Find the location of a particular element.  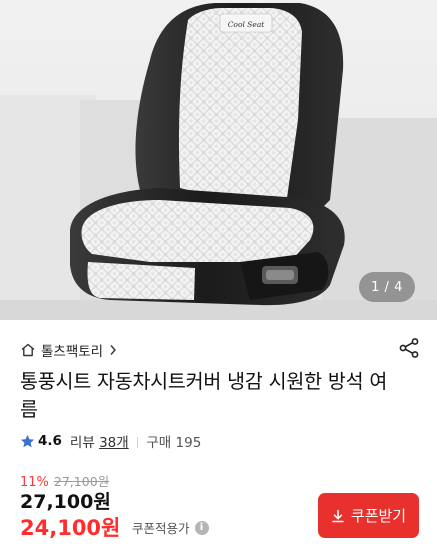

review-link: 리뷰 38개 is located at coordinates (99, 441).